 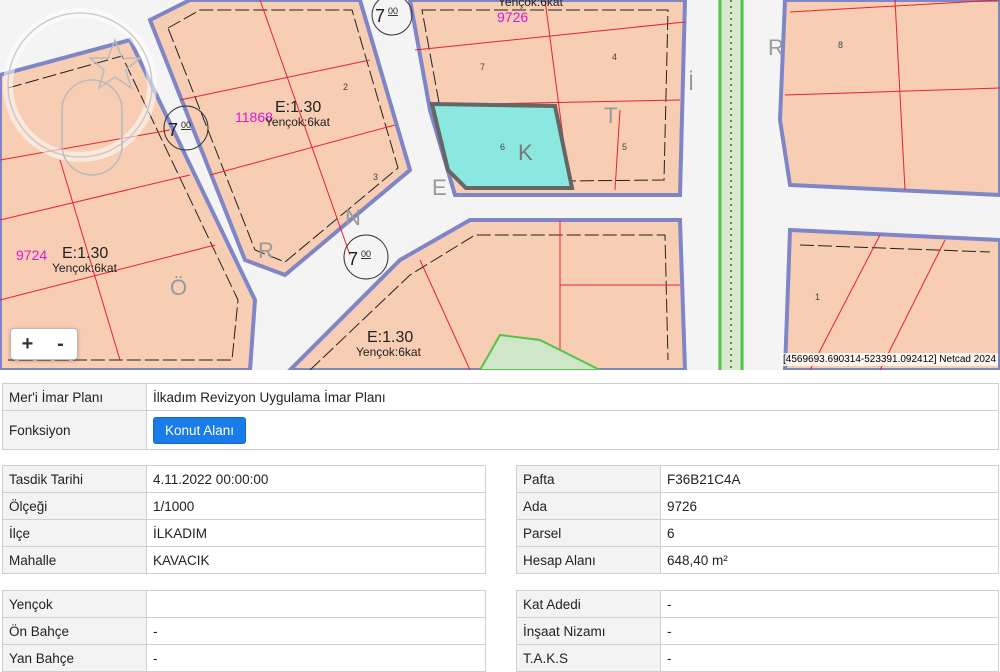 I want to click on table-row: Ada 9726, so click(x=757, y=506).